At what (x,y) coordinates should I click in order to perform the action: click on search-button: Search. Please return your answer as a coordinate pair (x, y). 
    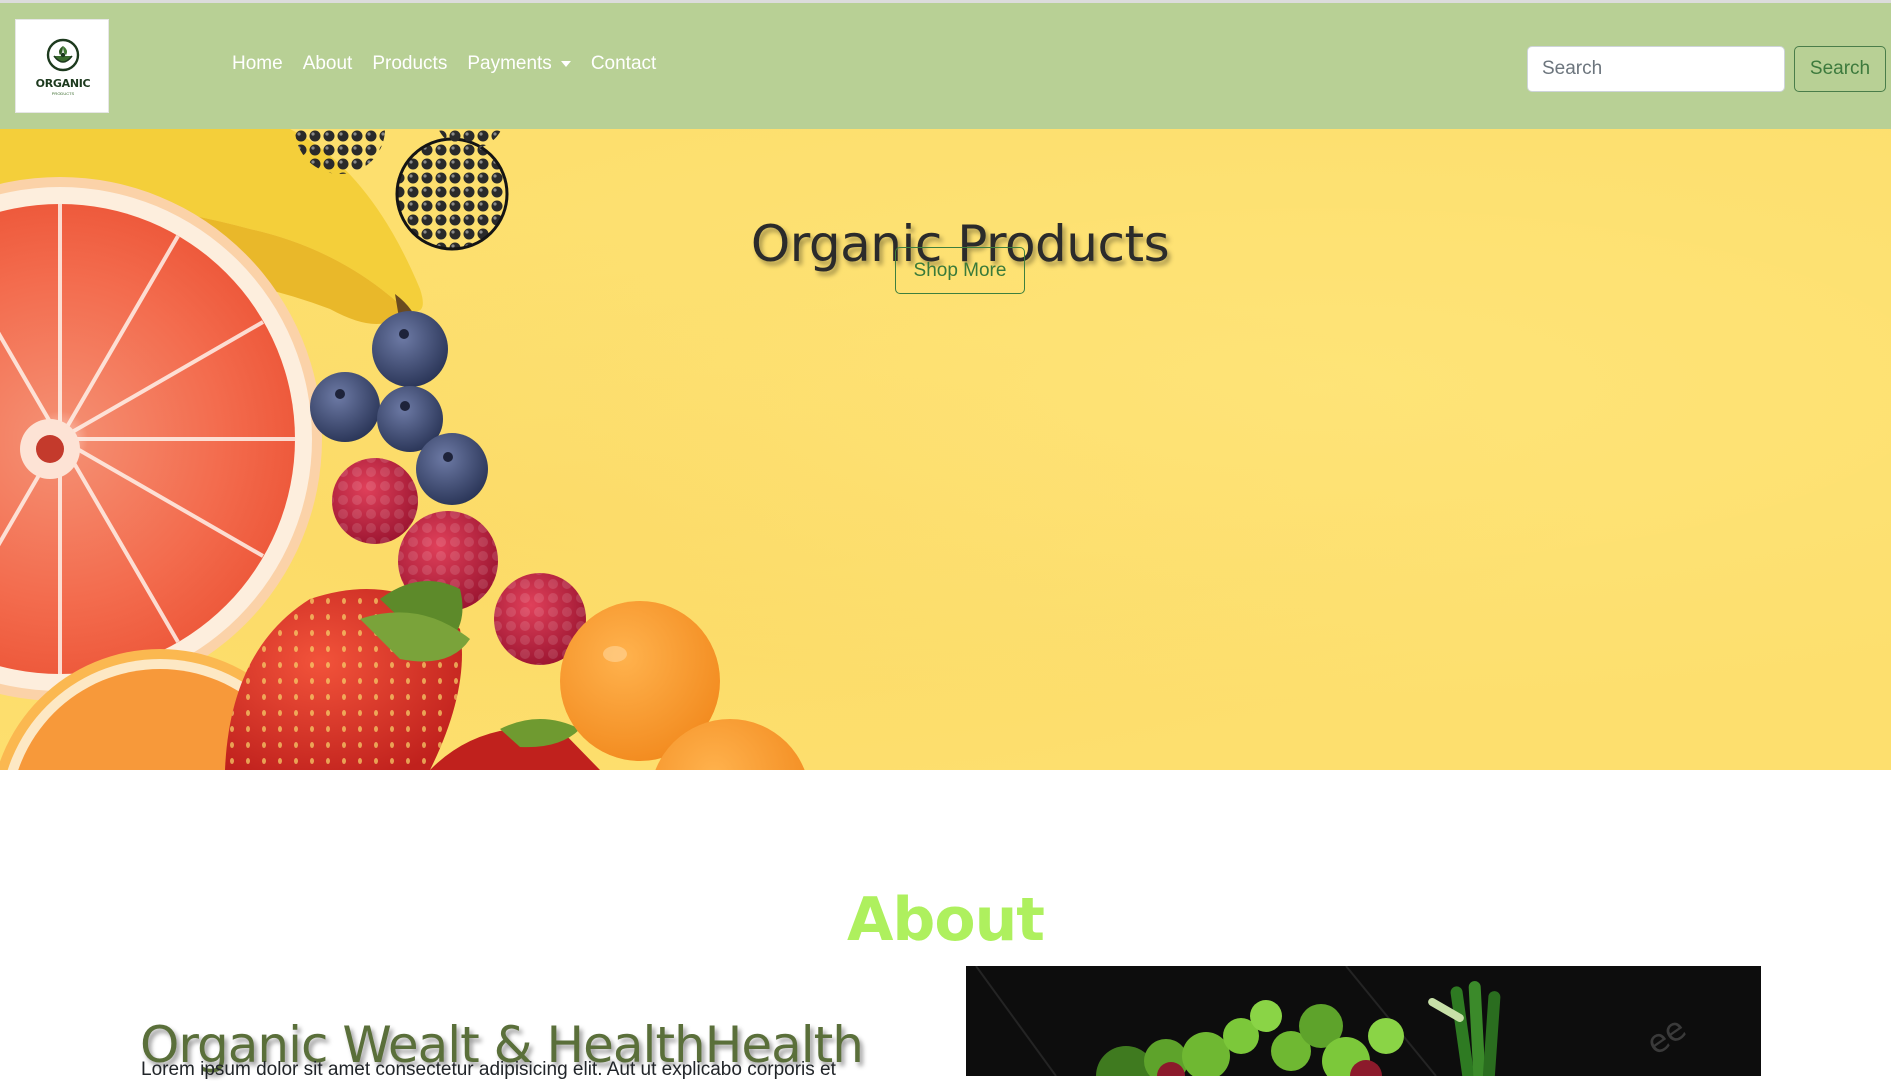
    Looking at the image, I should click on (1840, 69).